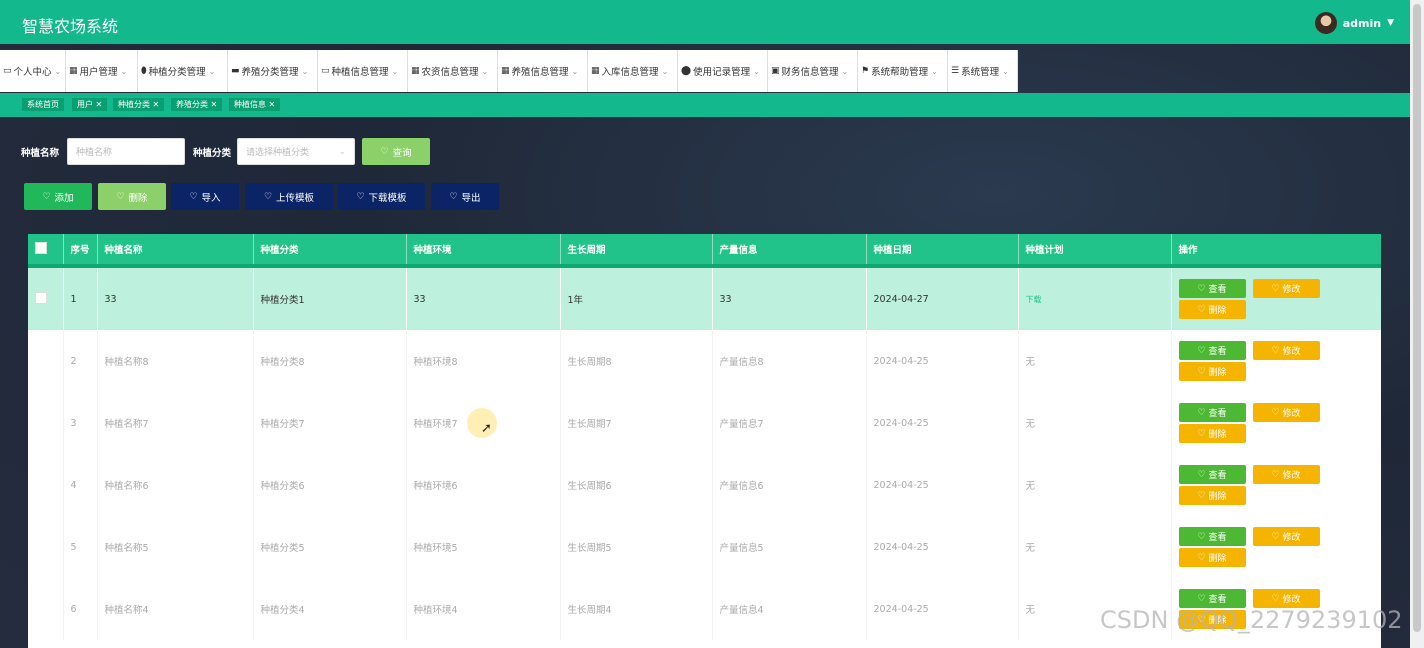 The height and width of the screenshot is (648, 1424). Describe the element at coordinates (1354, 23) in the screenshot. I see `user-menu: admin ▼` at that location.